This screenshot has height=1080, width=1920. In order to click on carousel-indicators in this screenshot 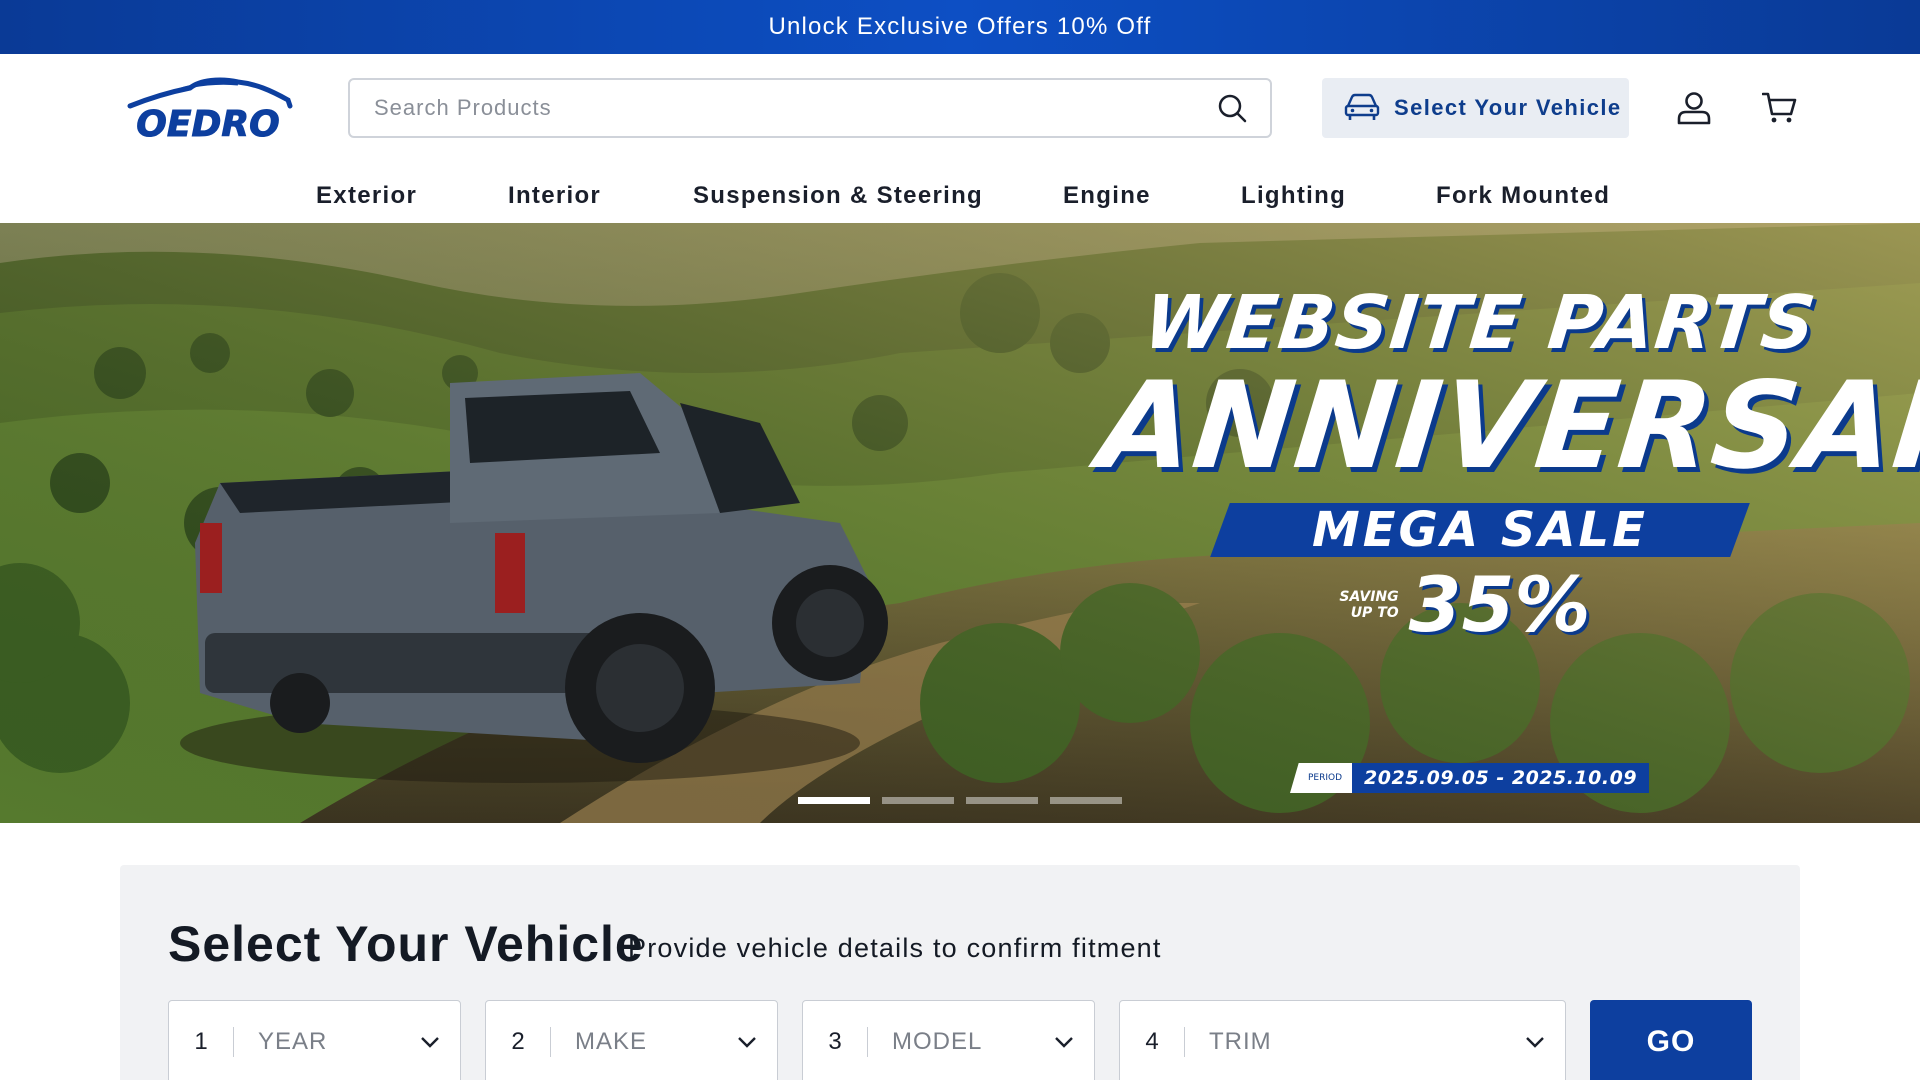, I will do `click(960, 800)`.